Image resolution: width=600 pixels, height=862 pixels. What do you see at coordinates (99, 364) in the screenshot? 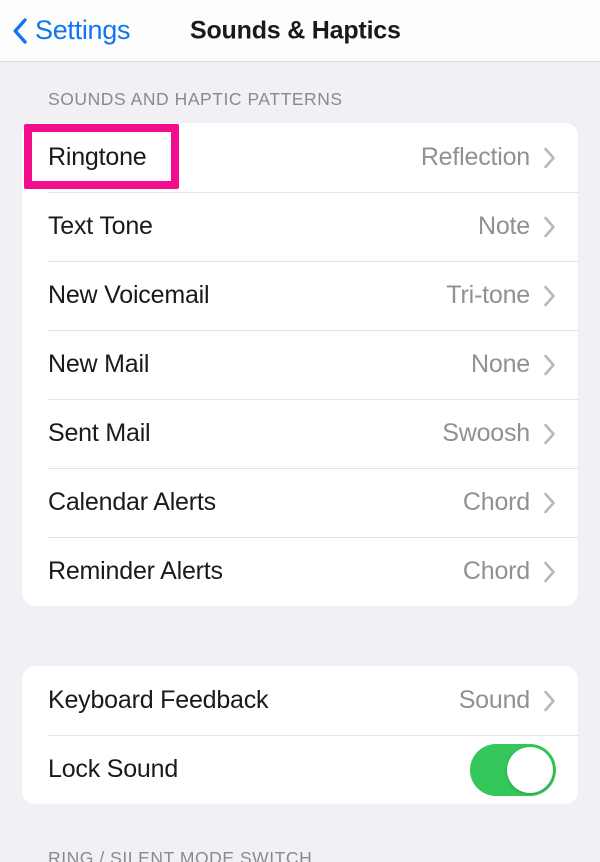
I see `row-label: New Mail` at bounding box center [99, 364].